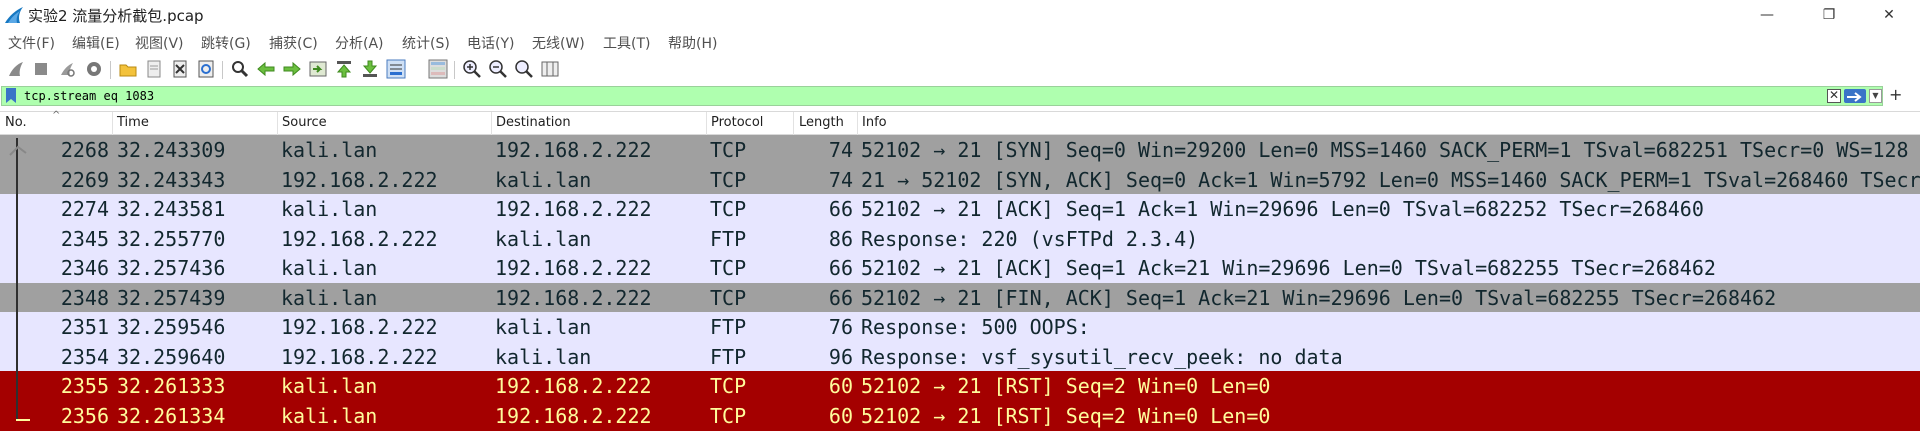 The width and height of the screenshot is (1920, 435). Describe the element at coordinates (550, 69) in the screenshot. I see `resize-columns-icon` at that location.